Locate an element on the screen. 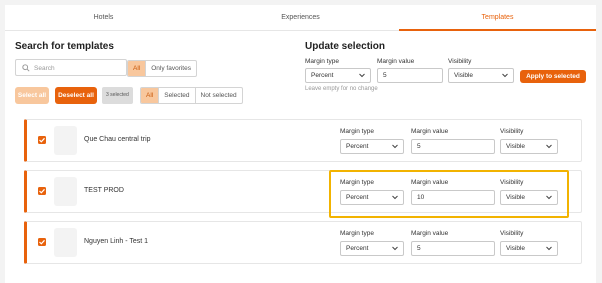 The height and width of the screenshot is (283, 602). tab-bar: Hotels Experiences Templates is located at coordinates (300, 18).